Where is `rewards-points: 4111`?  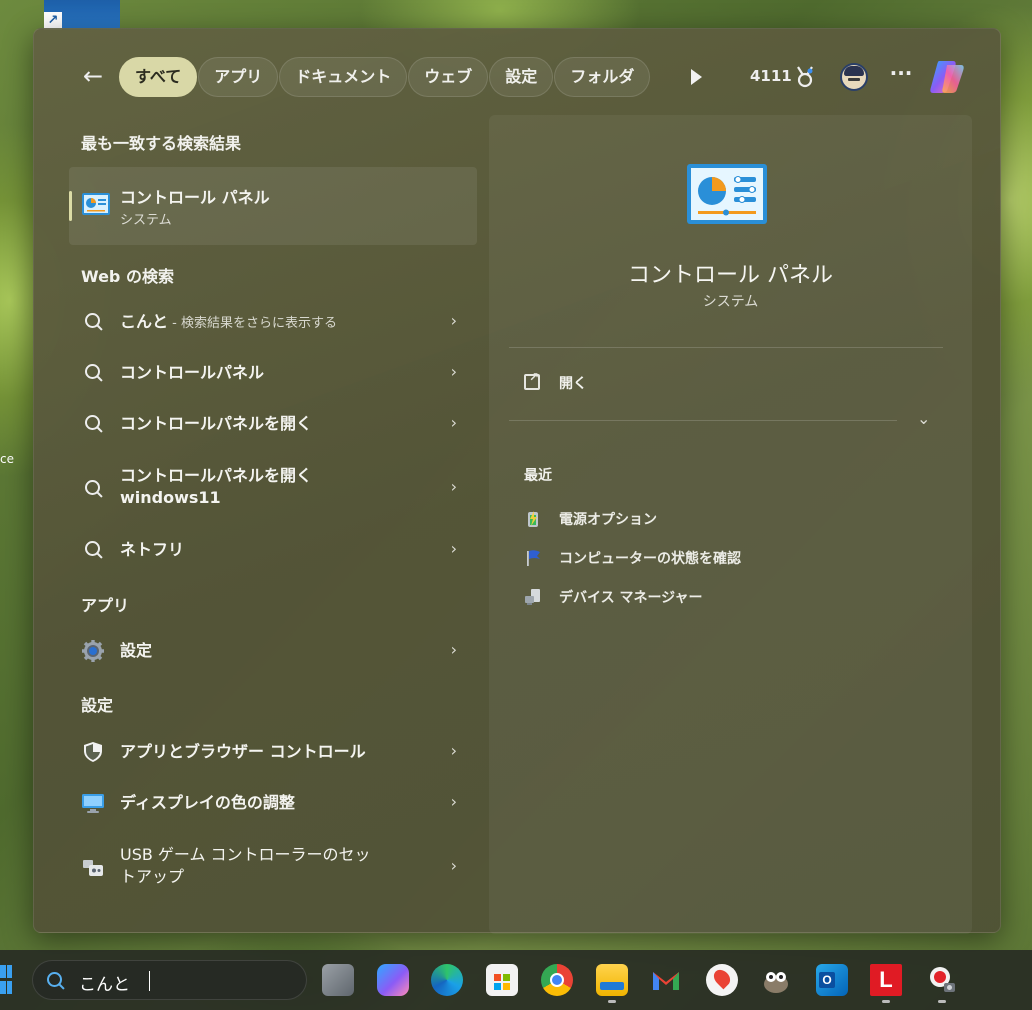 rewards-points: 4111 is located at coordinates (771, 76).